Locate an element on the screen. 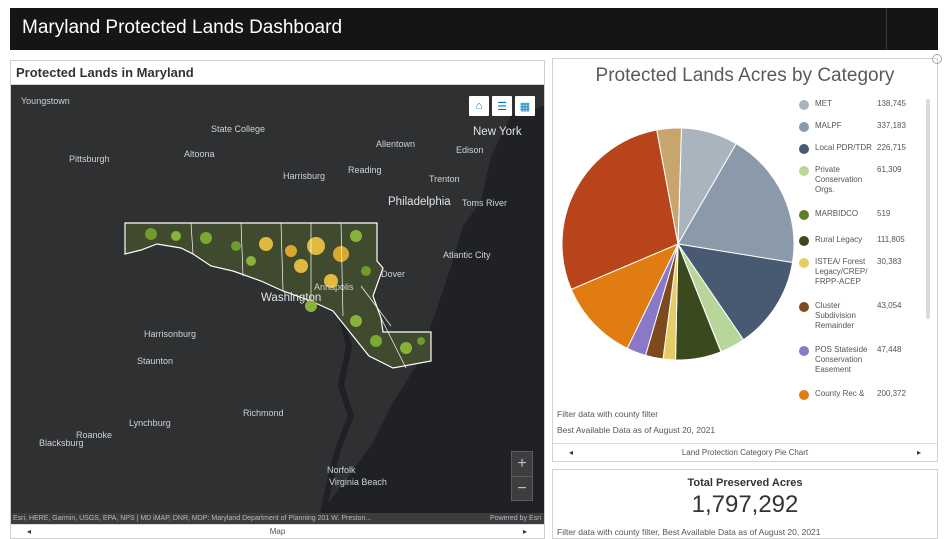  page-title: Maryland Protected Lands Dashboard is located at coordinates (182, 27).